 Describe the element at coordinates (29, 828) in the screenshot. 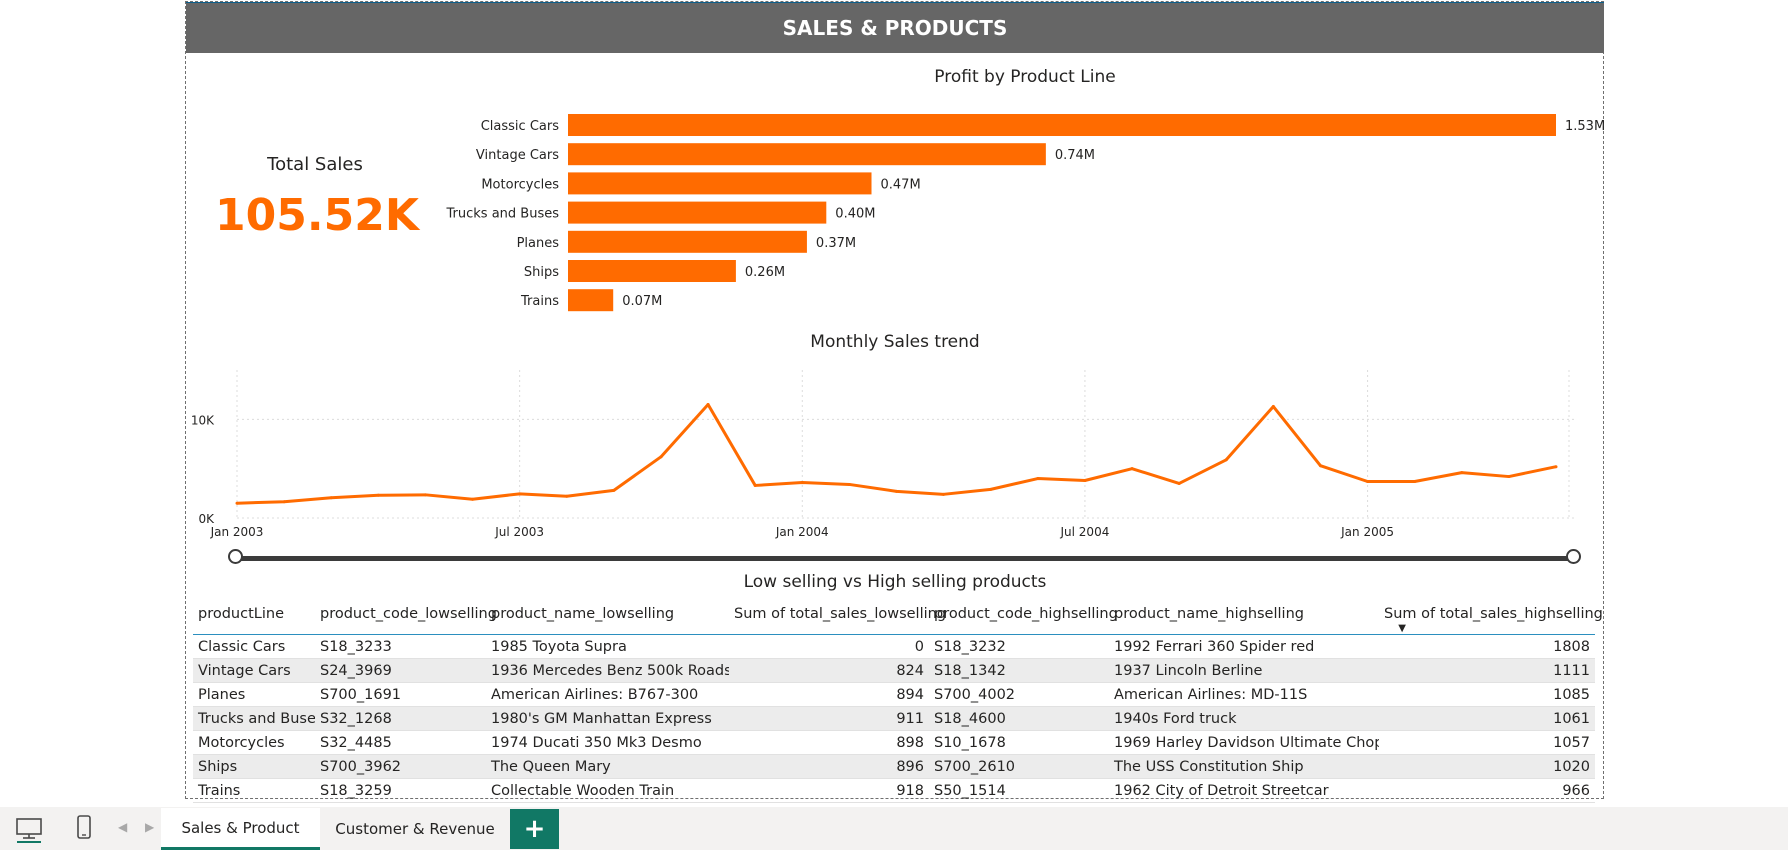

I see `desktop-icon` at that location.